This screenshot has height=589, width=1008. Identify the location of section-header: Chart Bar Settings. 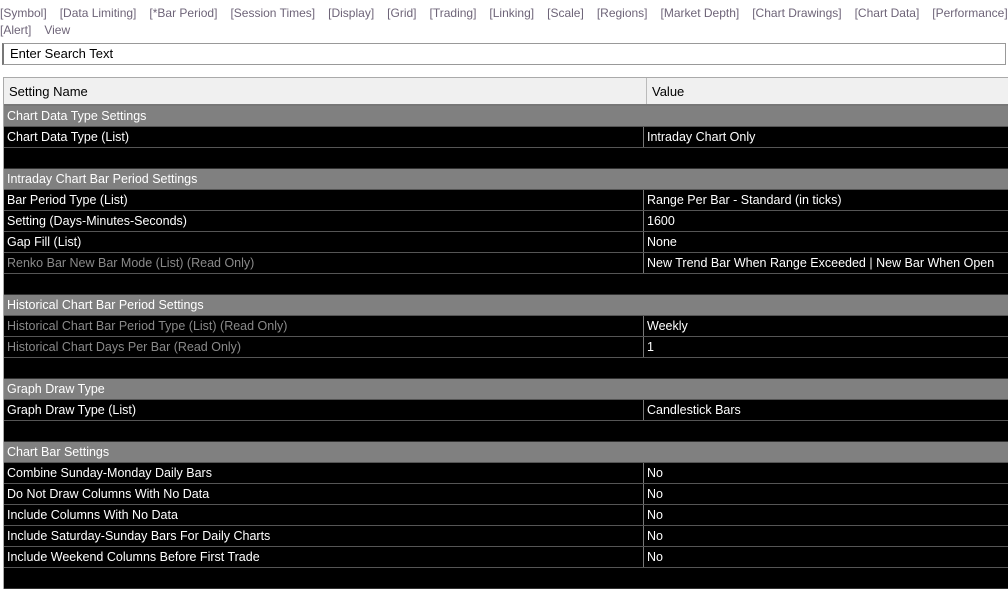
(506, 452).